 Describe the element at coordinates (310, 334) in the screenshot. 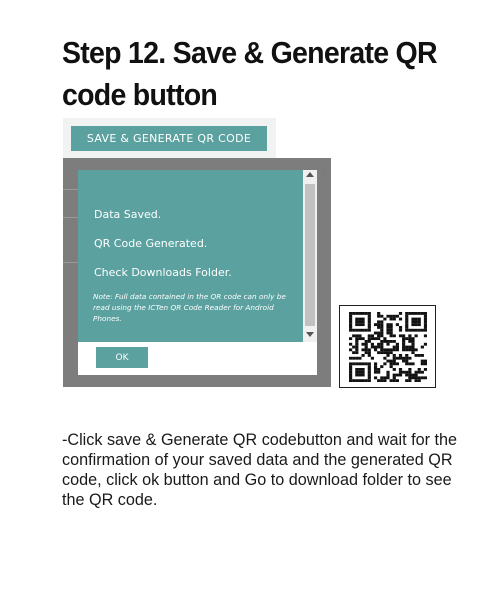

I see `arrow-down-icon` at that location.